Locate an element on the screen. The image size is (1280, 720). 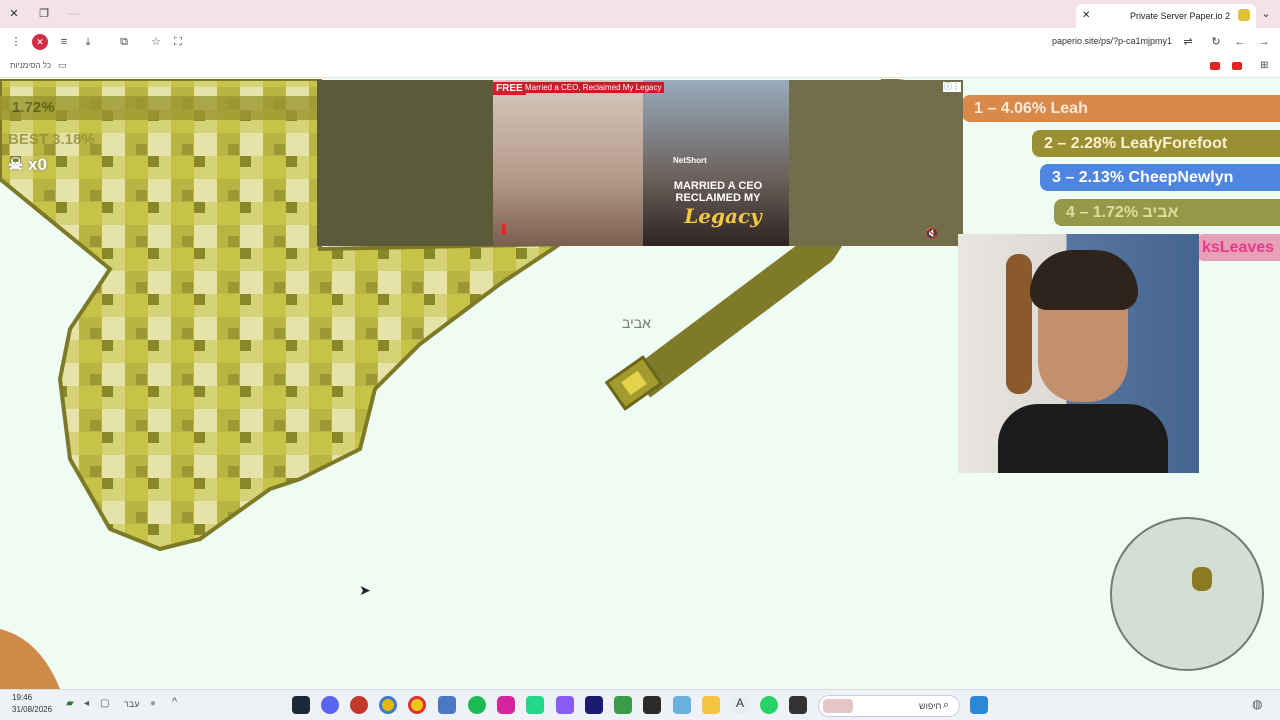
screenshot-icon: ⛶ is located at coordinates (178, 42).